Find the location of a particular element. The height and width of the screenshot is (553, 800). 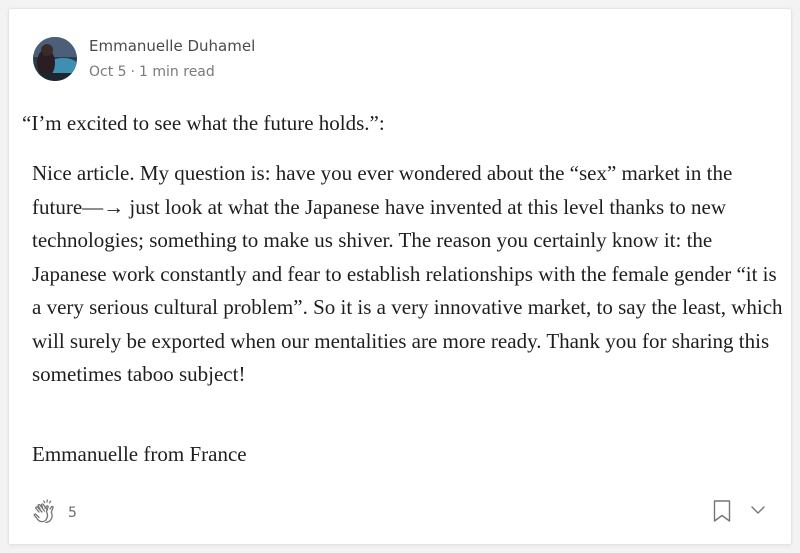

read-time: 1 min read is located at coordinates (177, 72).